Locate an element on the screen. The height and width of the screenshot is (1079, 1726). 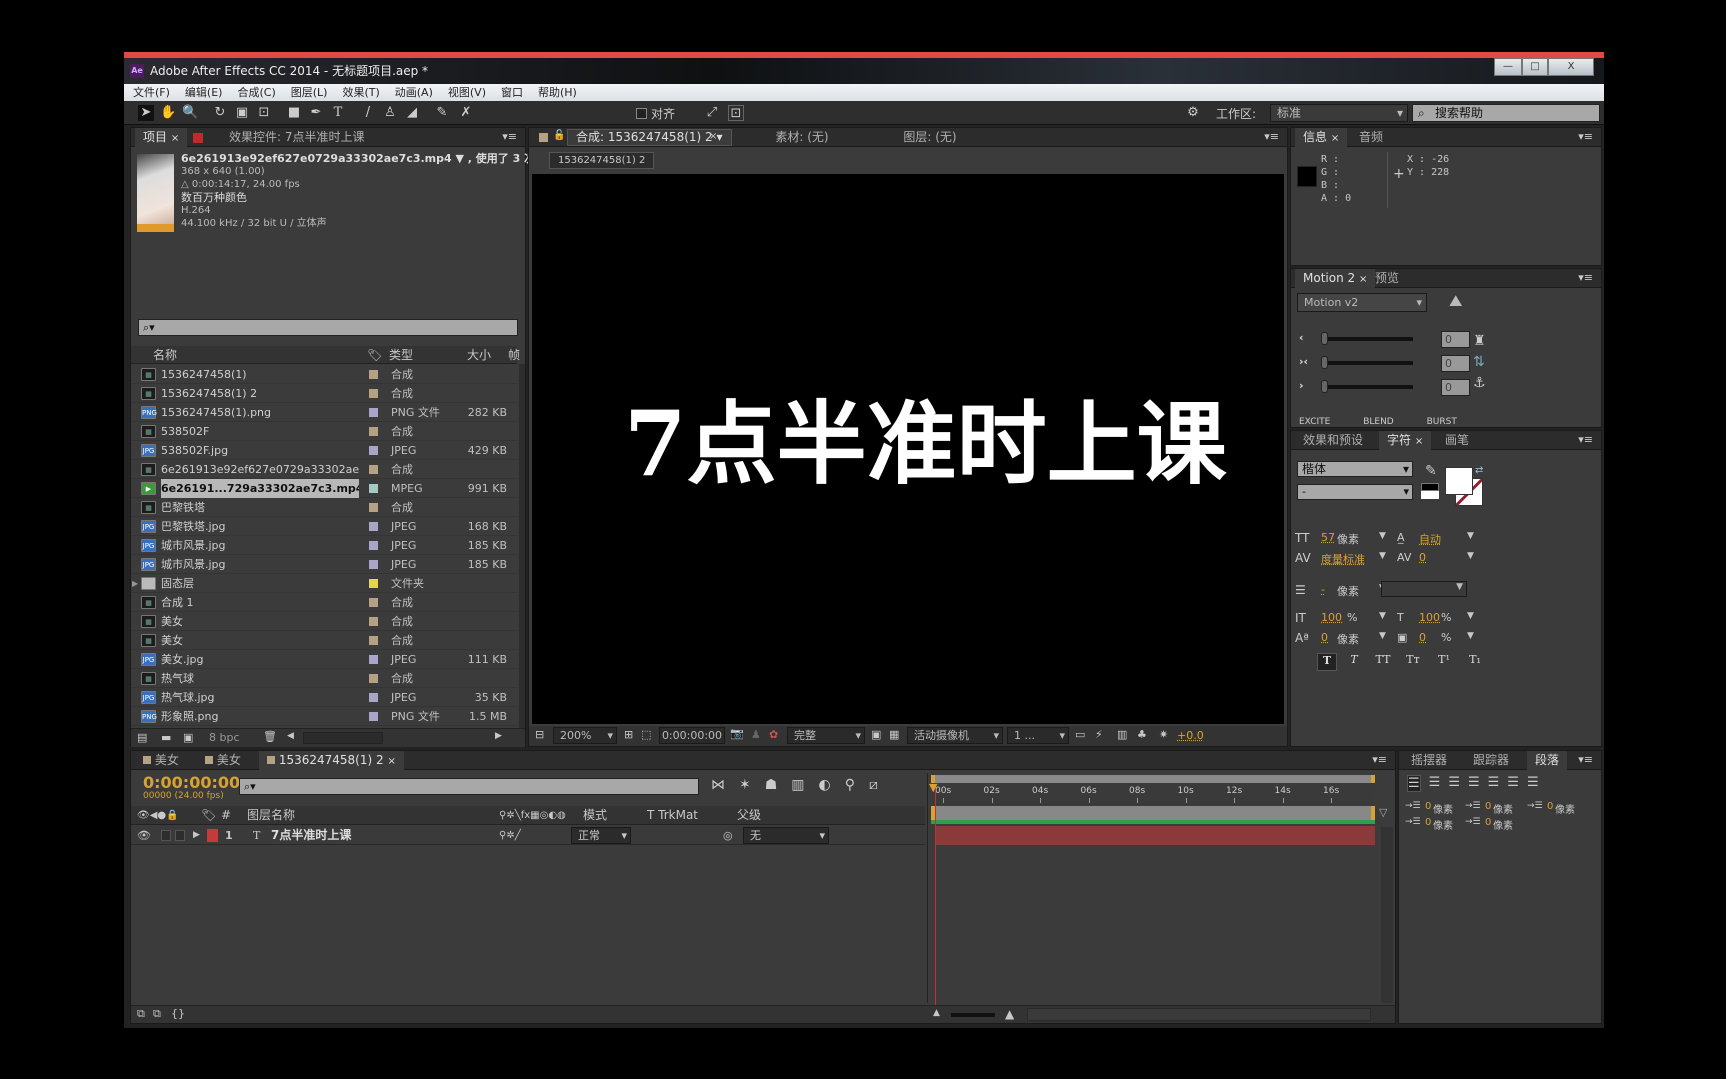
comp-mini-flowchart-icon: ⋈ is located at coordinates (718, 785).